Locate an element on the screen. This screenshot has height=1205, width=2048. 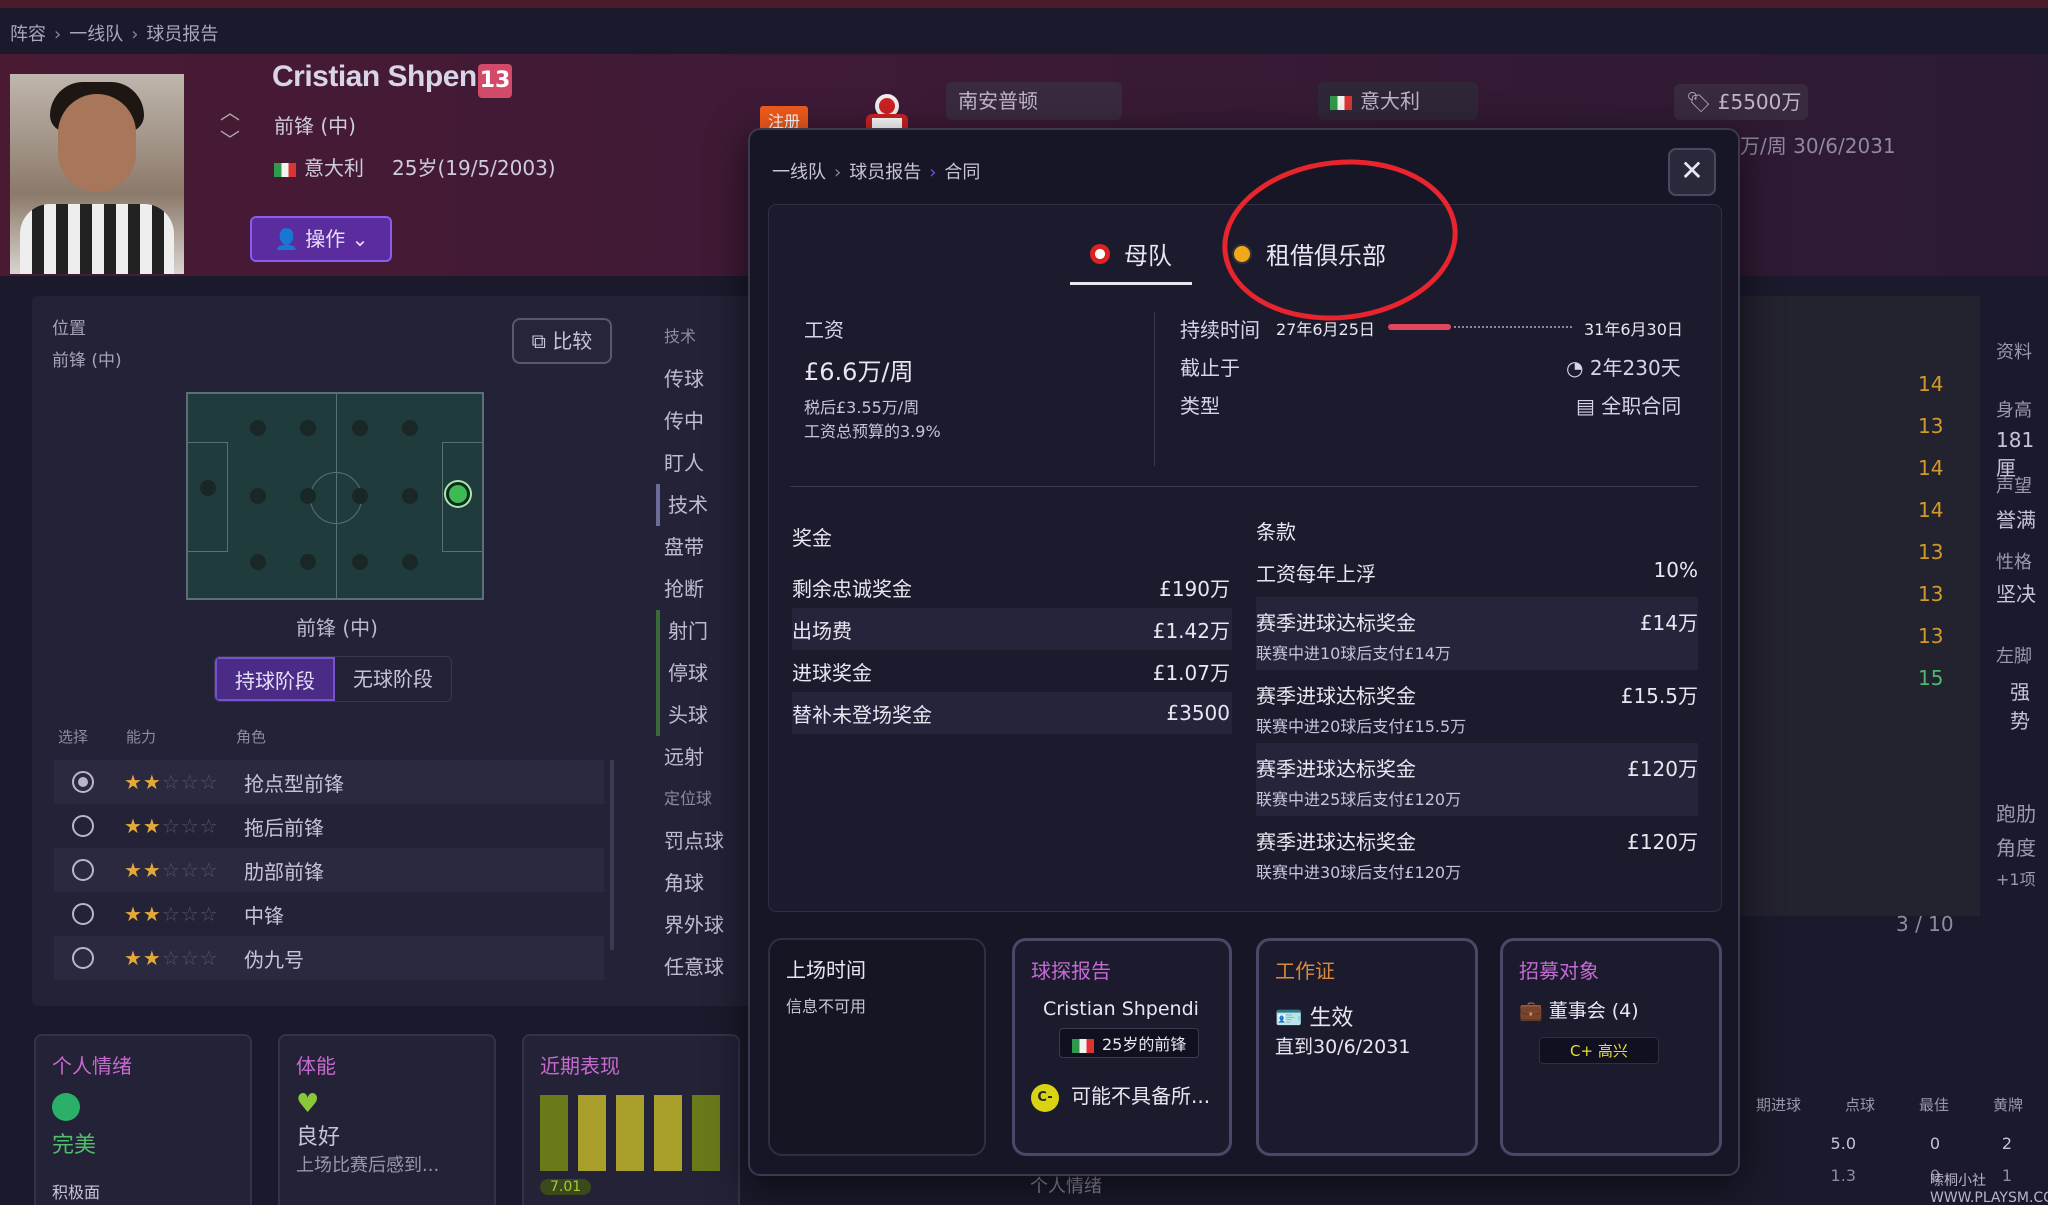
type-value: ▤ 全职合同 is located at coordinates (1629, 406).